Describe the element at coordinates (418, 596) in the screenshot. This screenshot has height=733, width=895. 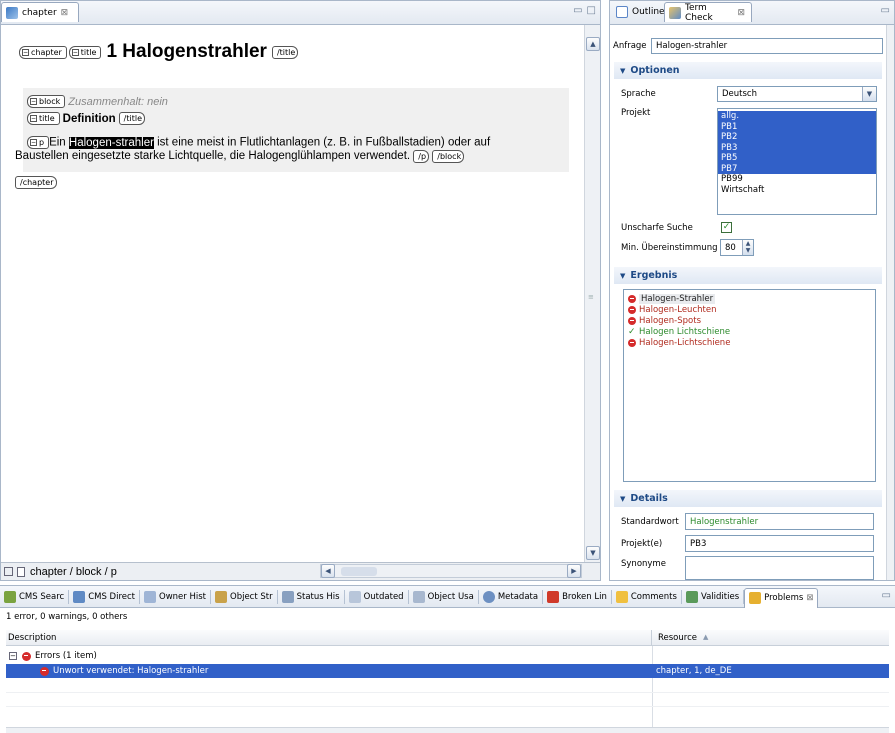
I see `object-usage-icon` at that location.